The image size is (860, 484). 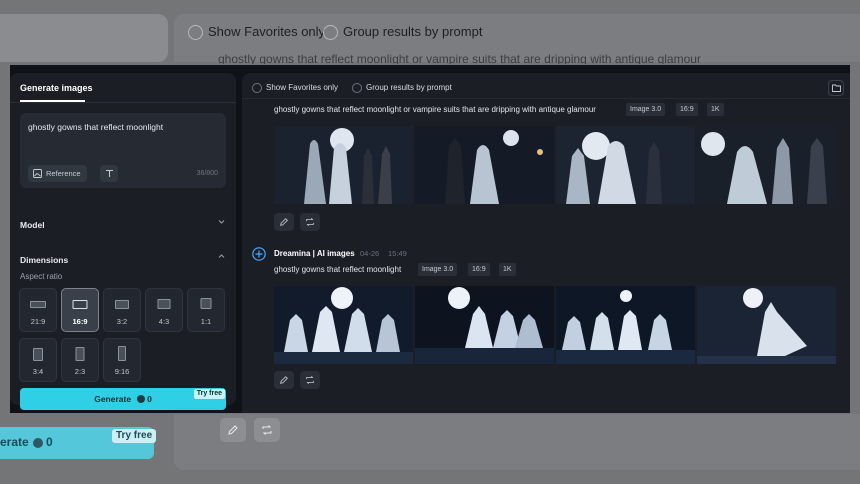 I want to click on result-1-regenerate-button, so click(x=310, y=222).